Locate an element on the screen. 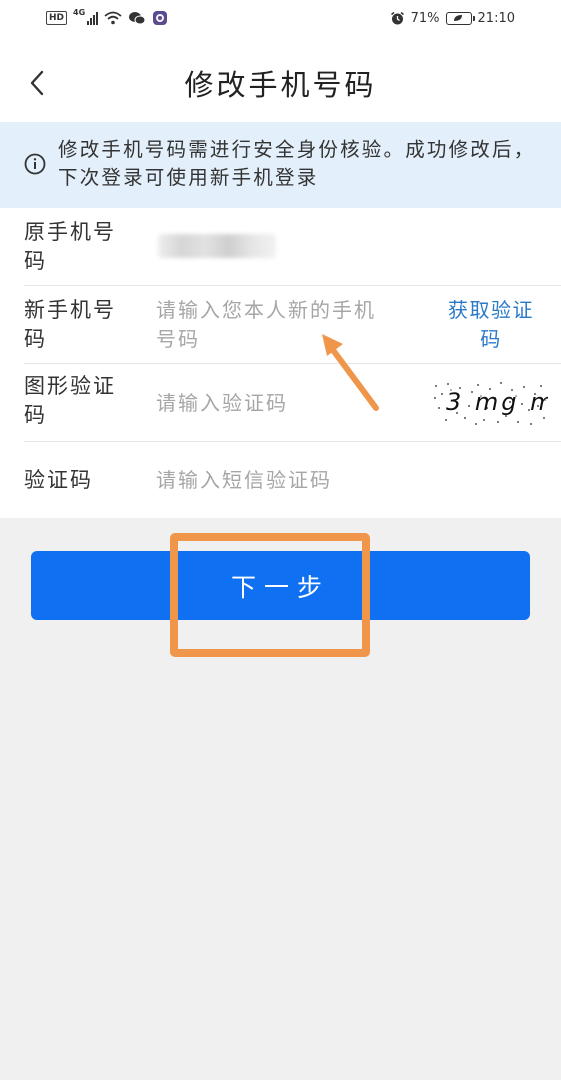  hd-badge: HD is located at coordinates (57, 18).